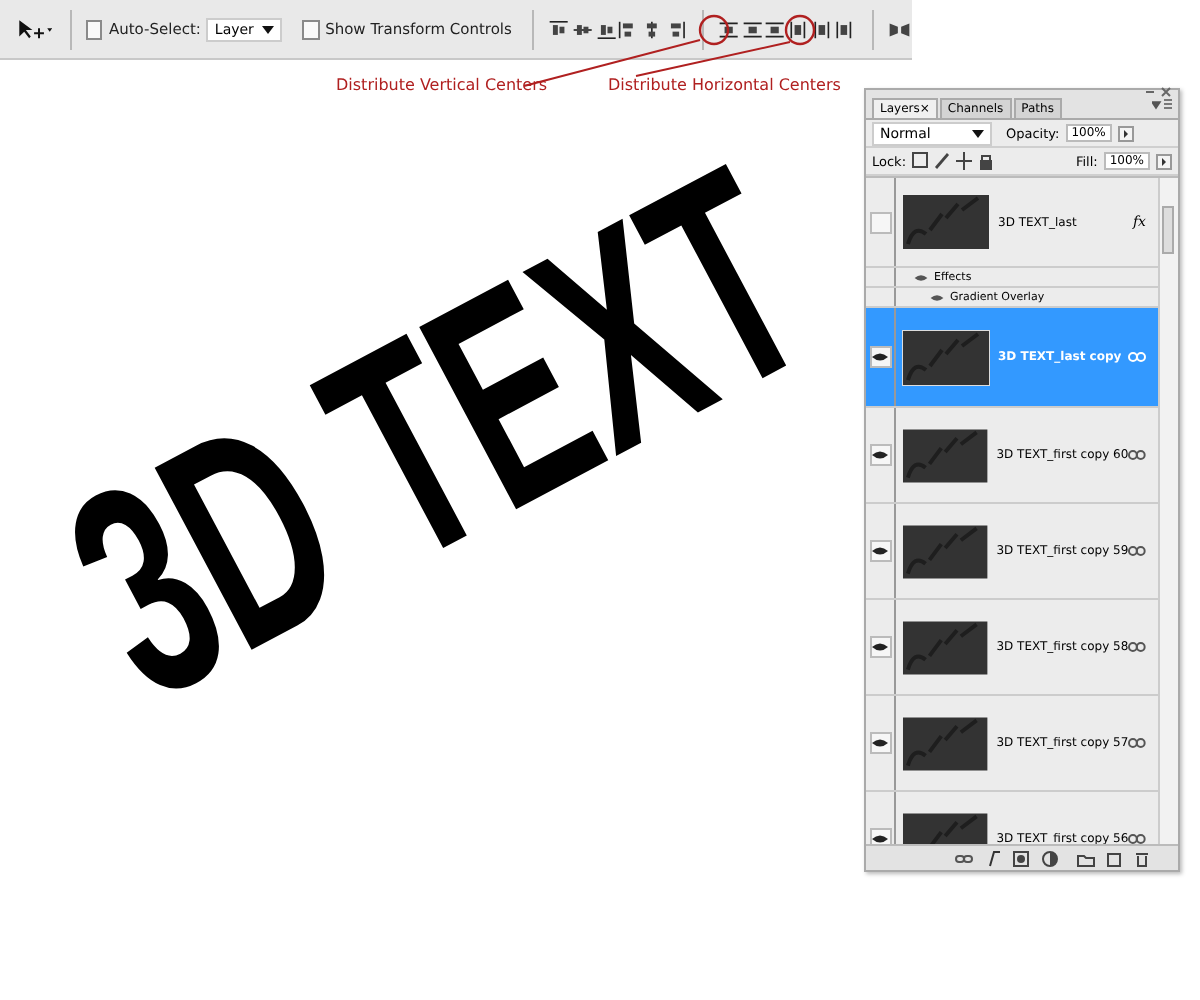  What do you see at coordinates (724, 85) in the screenshot?
I see `annotation-label: Distribute Horizontal Centers` at bounding box center [724, 85].